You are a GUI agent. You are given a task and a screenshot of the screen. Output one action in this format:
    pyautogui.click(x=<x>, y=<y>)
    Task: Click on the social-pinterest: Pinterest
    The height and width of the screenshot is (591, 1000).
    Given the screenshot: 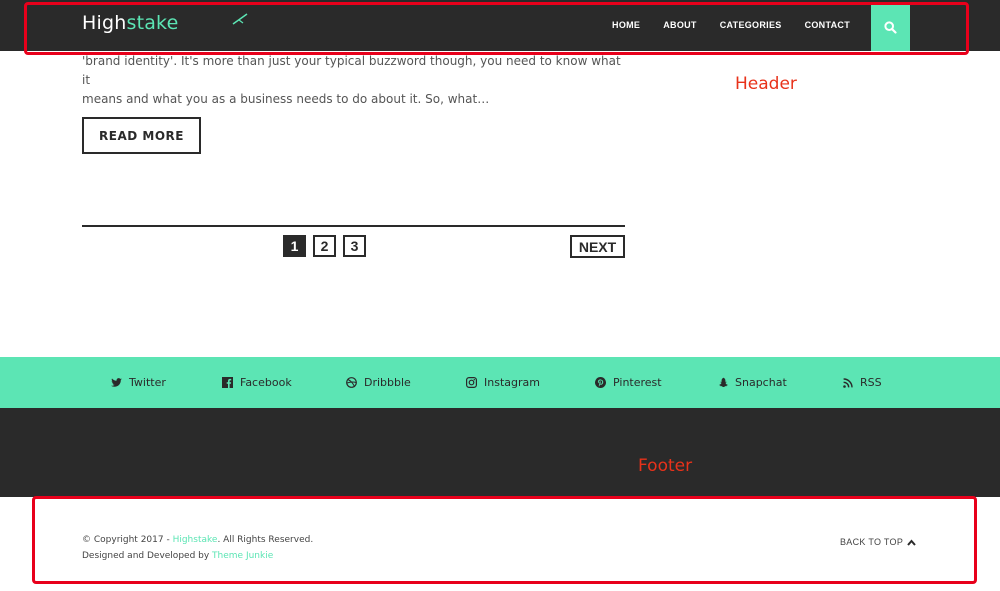 What is the action you would take?
    pyautogui.click(x=628, y=382)
    